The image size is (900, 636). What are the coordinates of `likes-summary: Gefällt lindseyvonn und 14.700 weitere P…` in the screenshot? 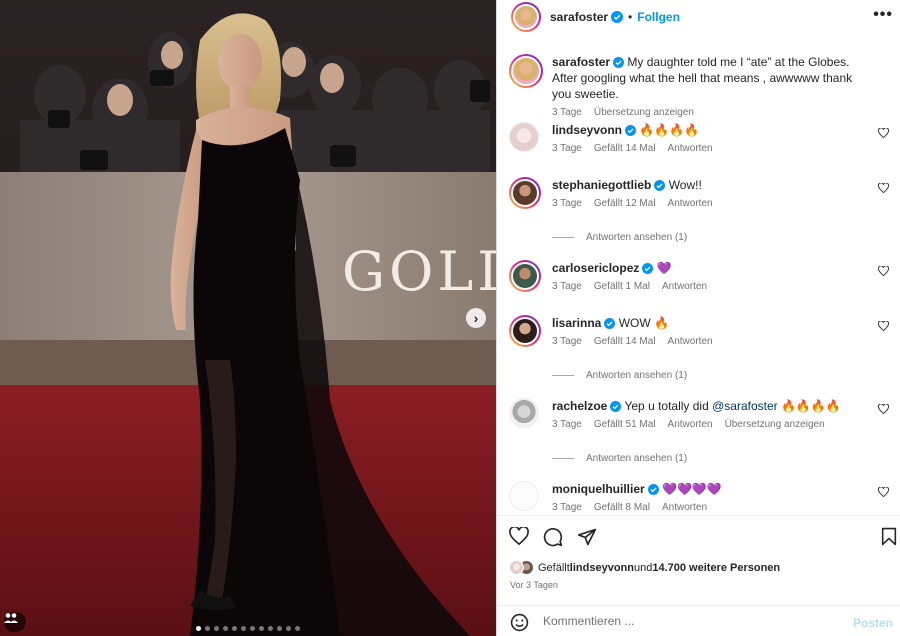 It's located at (644, 567).